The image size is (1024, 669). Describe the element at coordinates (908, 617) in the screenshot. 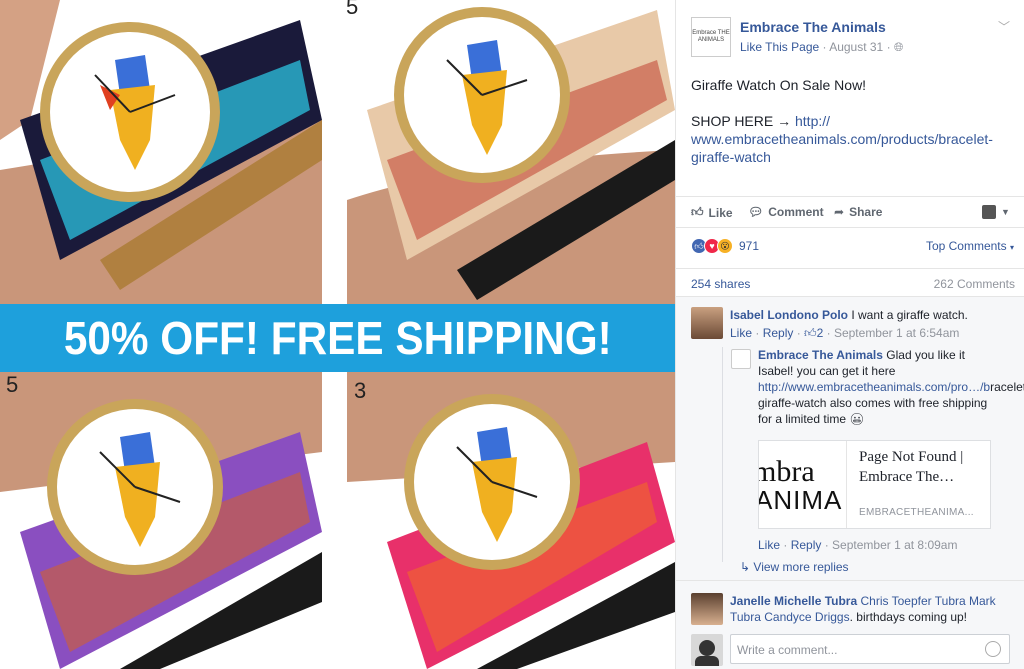

I see `comment-text: . birthdays coming up!` at that location.